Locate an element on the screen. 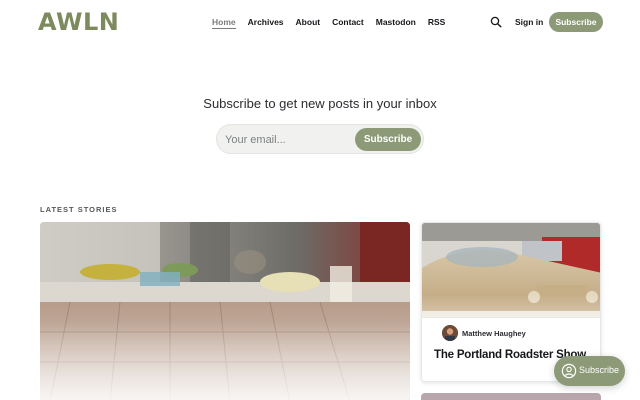 The width and height of the screenshot is (640, 400). subscribe-icon is located at coordinates (569, 371).